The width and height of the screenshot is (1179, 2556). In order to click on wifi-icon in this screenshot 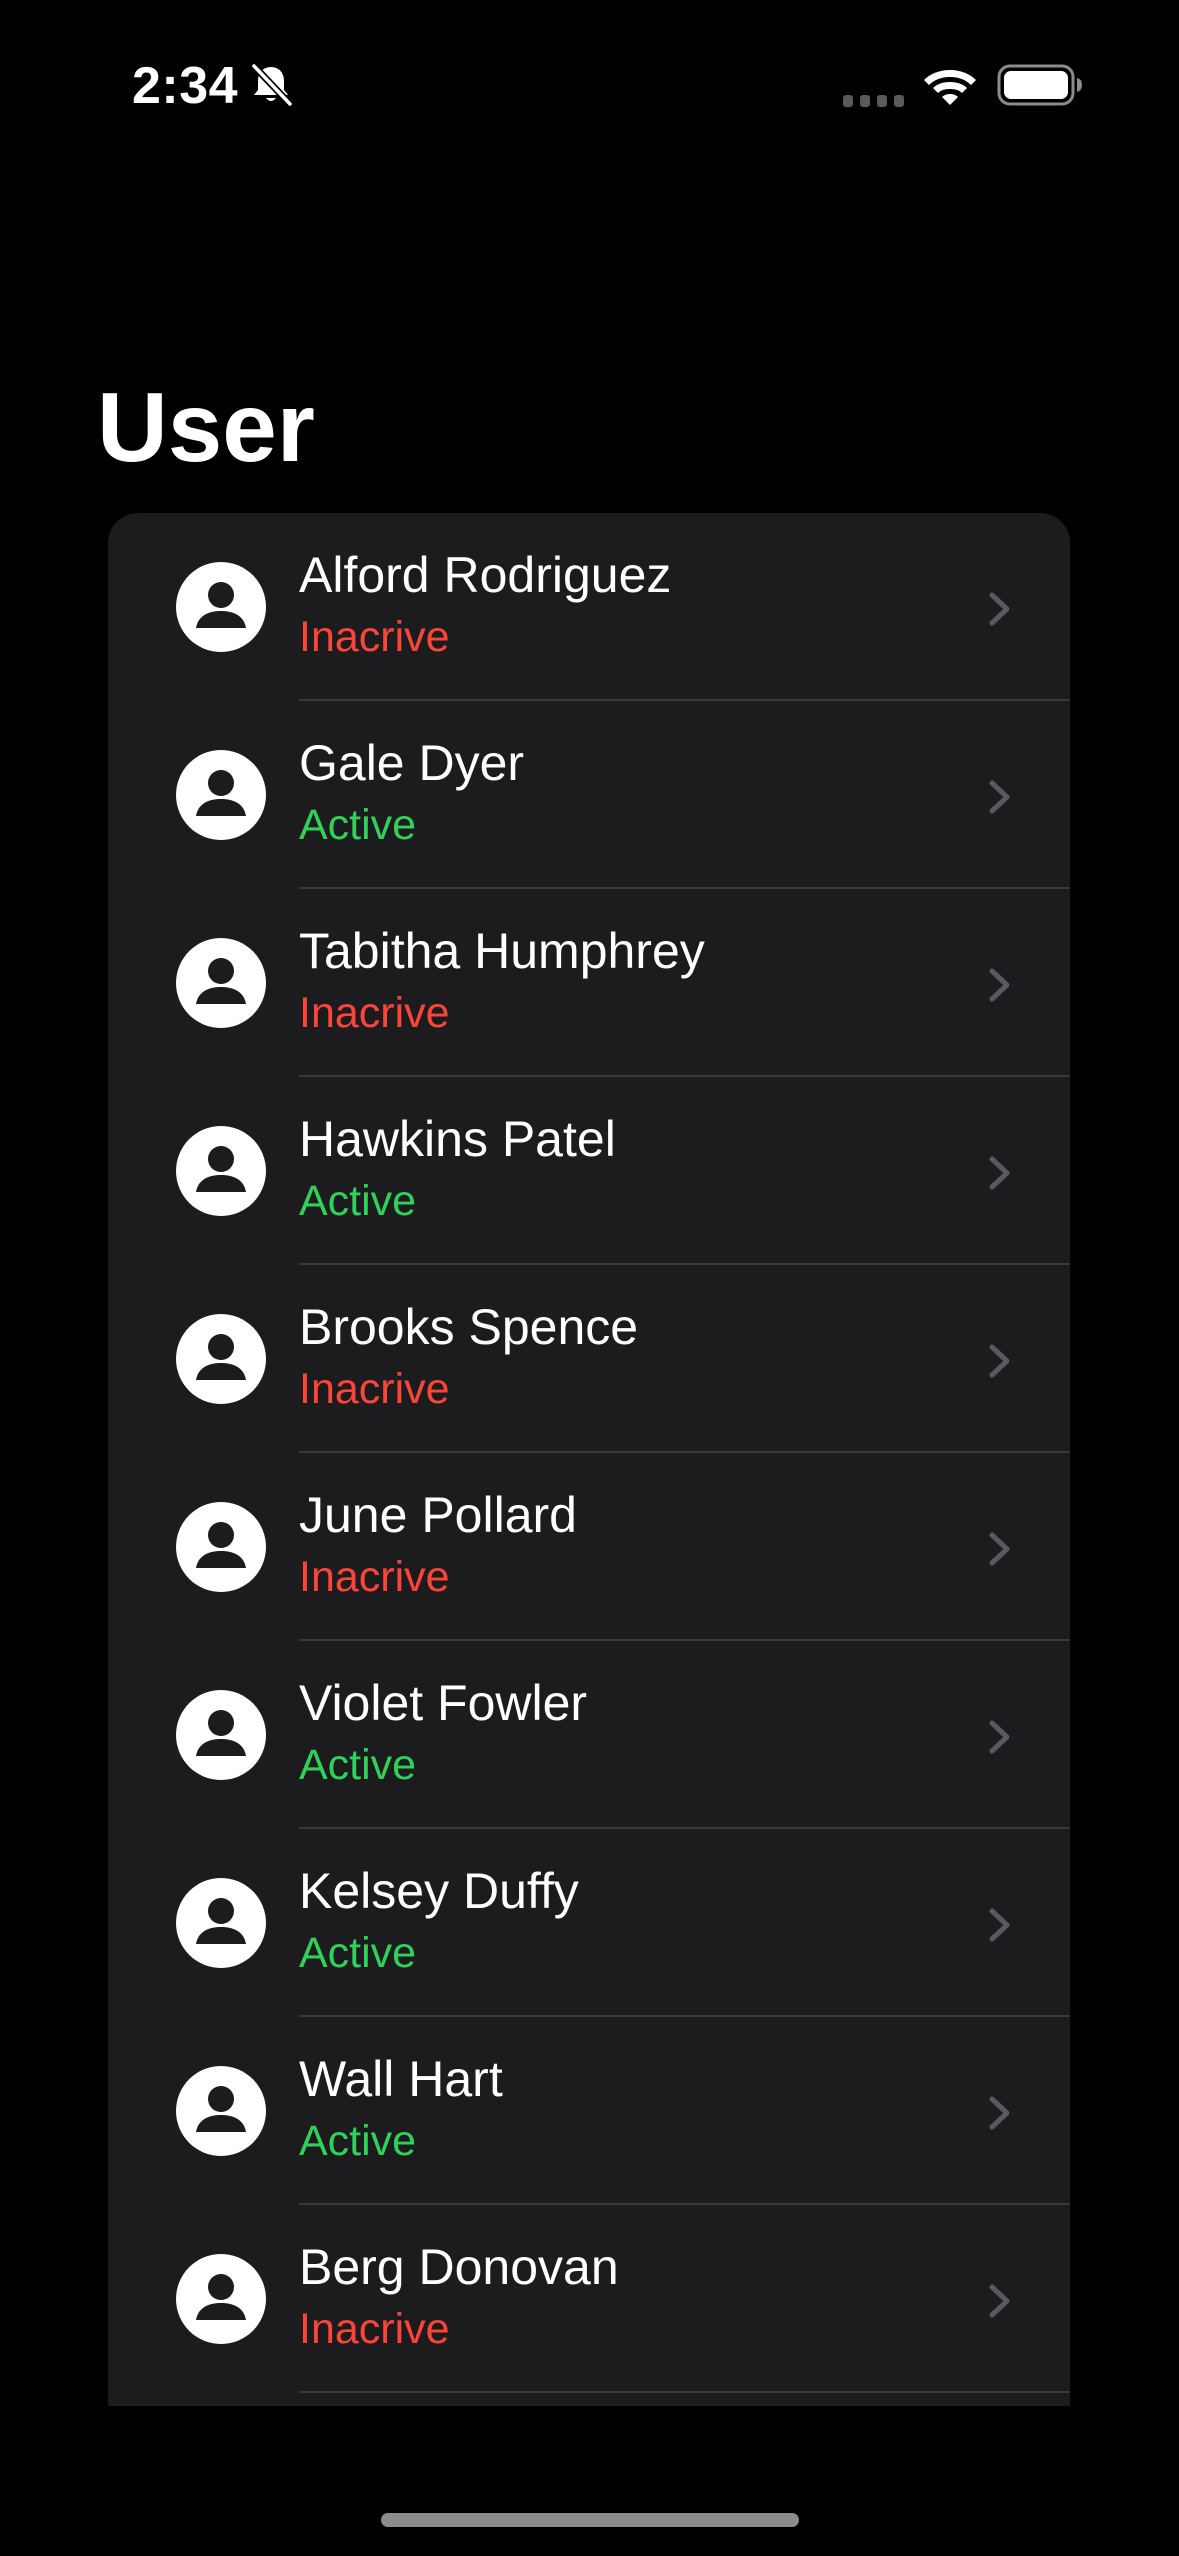, I will do `click(950, 87)`.